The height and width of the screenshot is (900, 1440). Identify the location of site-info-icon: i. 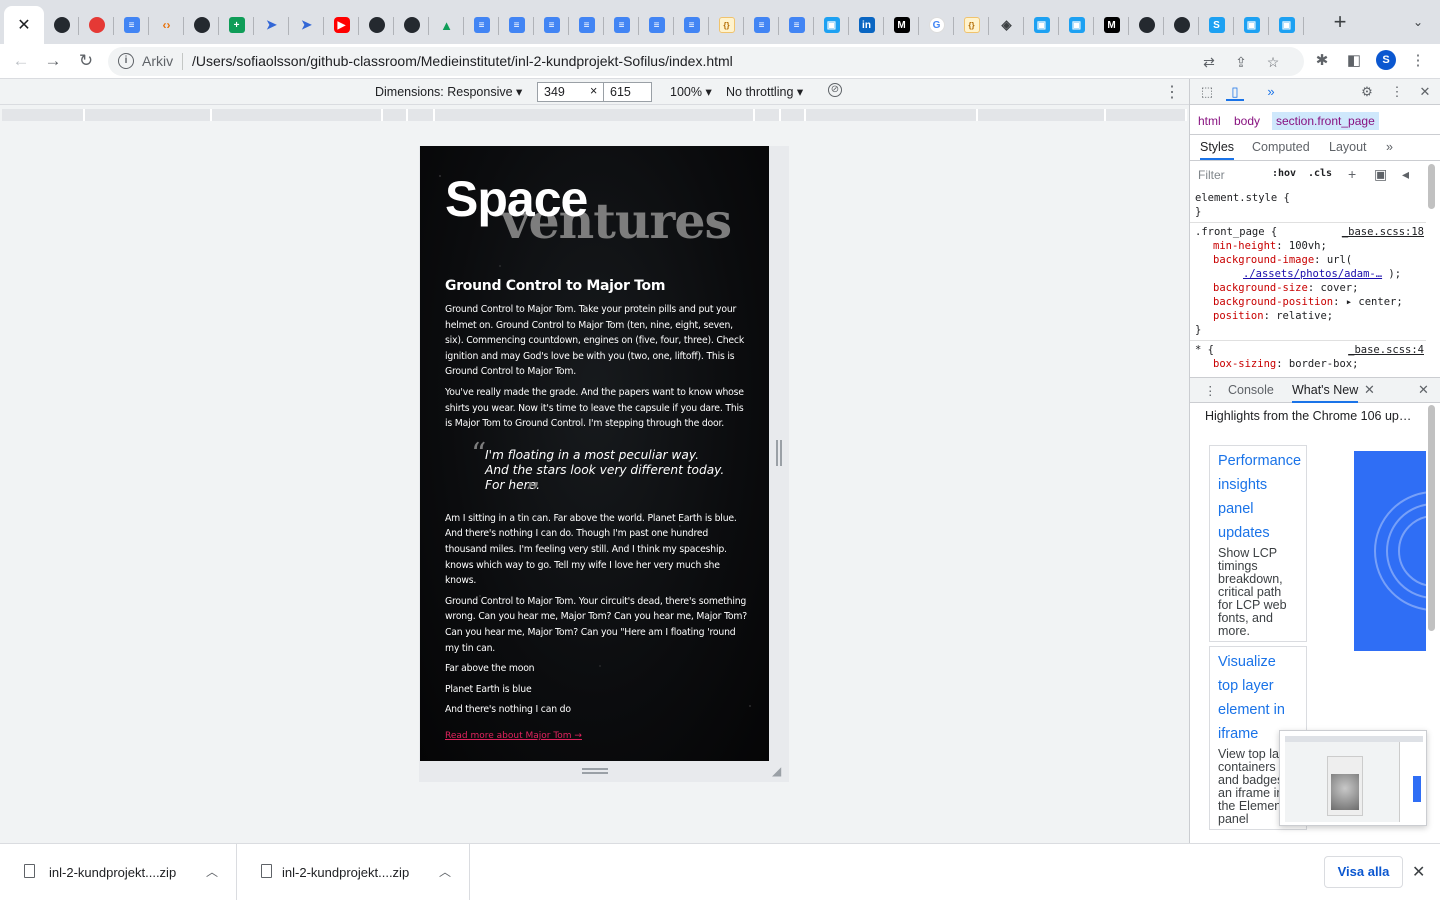
(126, 61).